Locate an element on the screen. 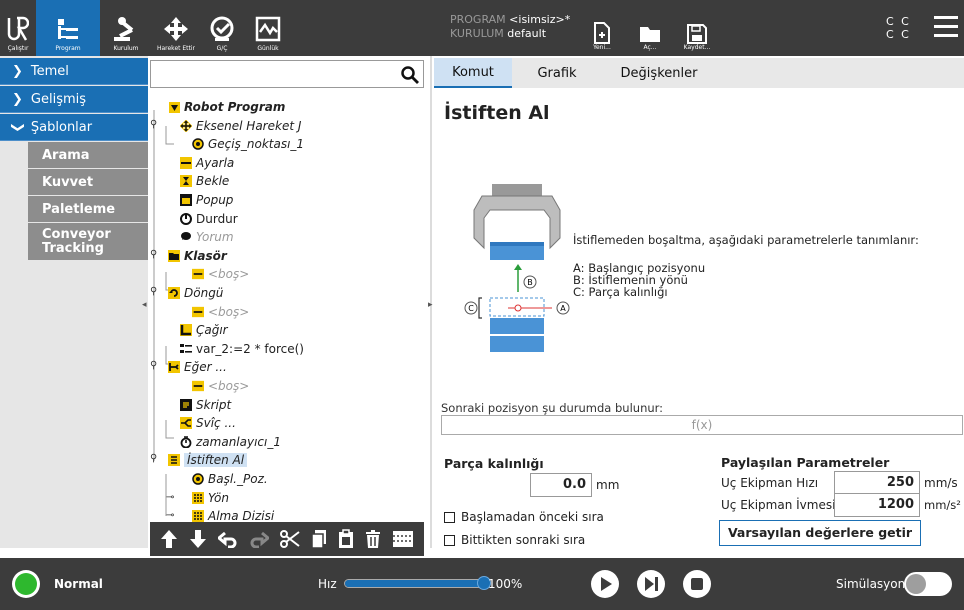 The width and height of the screenshot is (964, 610). tab-command: Komut is located at coordinates (473, 73).